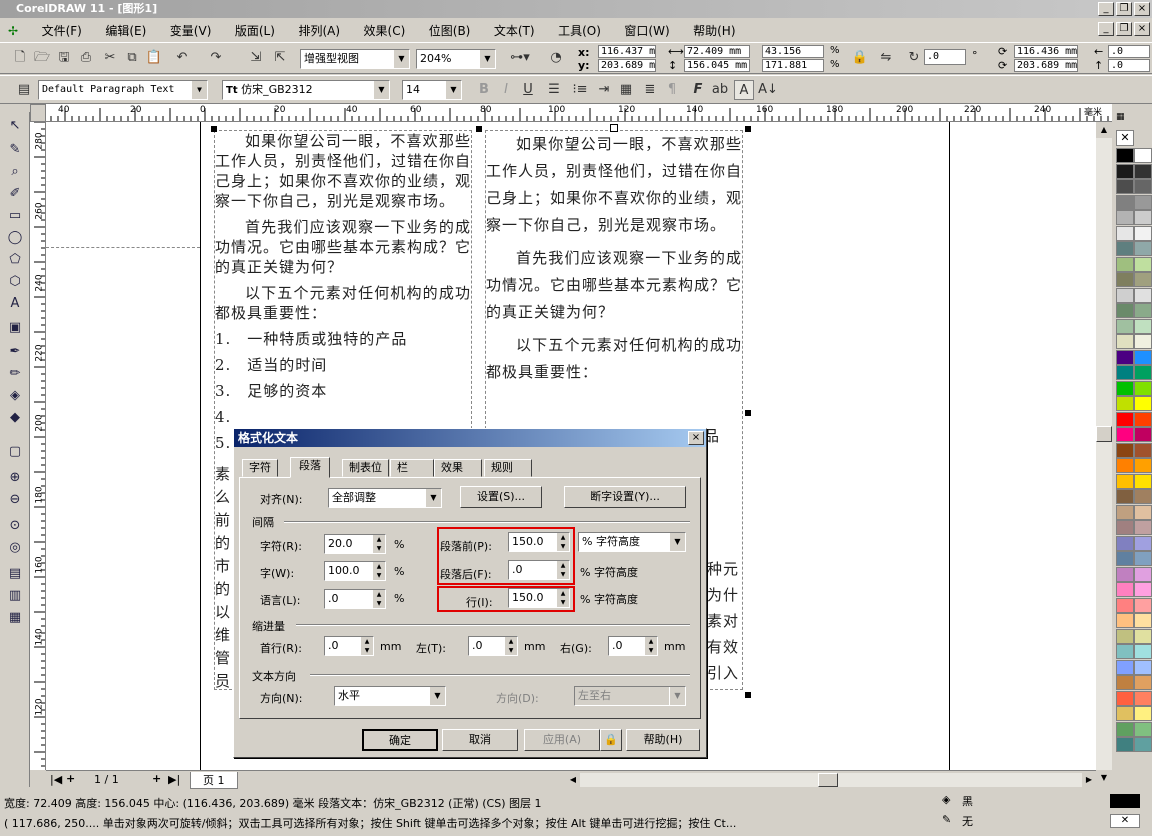  I want to click on scroll-left-icon: ◀, so click(573, 780).